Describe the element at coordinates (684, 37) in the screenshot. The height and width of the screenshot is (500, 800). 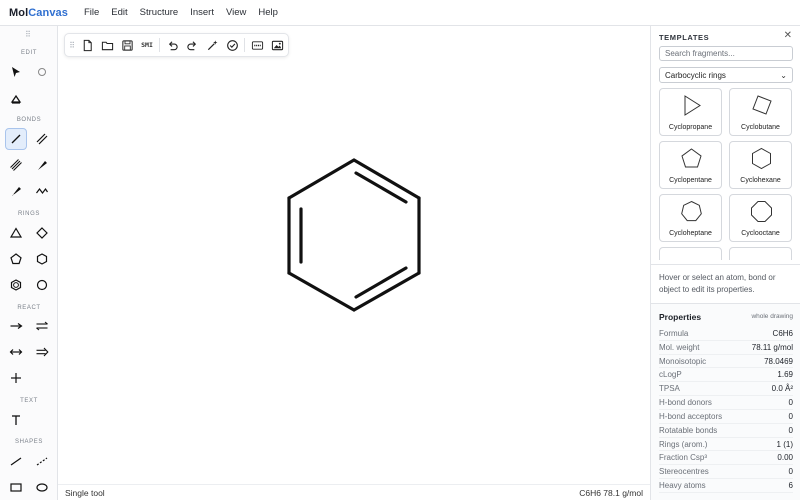
I see `templates-heading: TEMPLATES` at that location.